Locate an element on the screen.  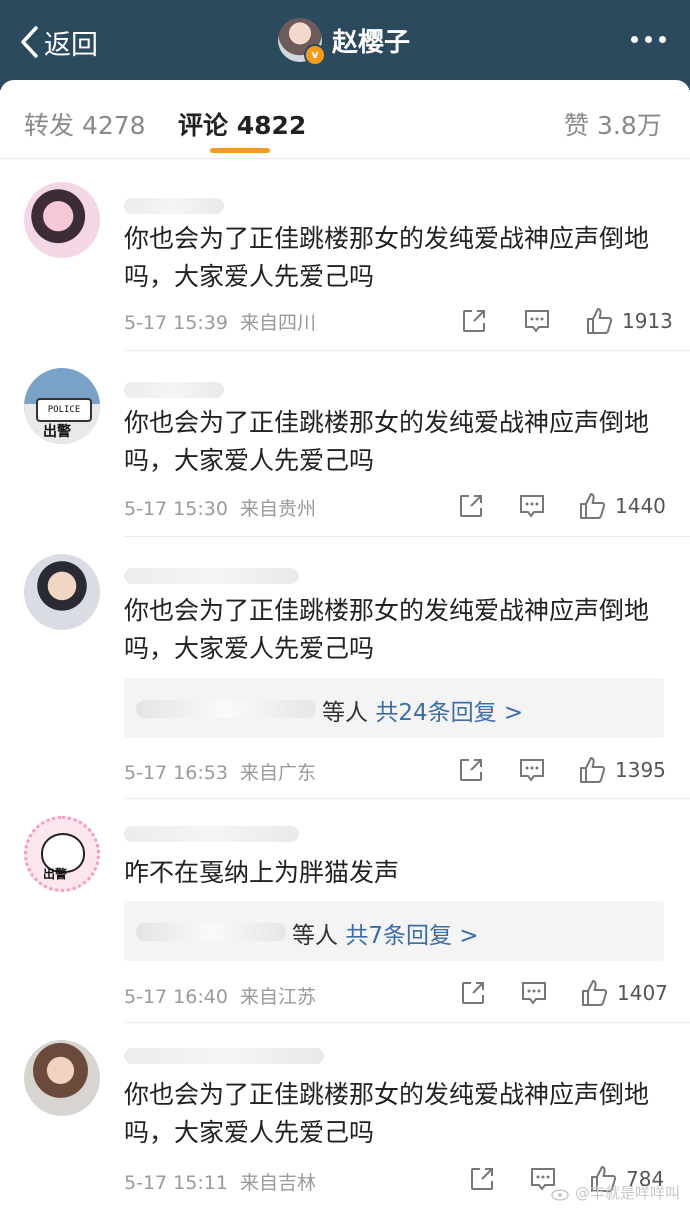
reply-preview: 等人 共7条回复 > is located at coordinates (394, 931).